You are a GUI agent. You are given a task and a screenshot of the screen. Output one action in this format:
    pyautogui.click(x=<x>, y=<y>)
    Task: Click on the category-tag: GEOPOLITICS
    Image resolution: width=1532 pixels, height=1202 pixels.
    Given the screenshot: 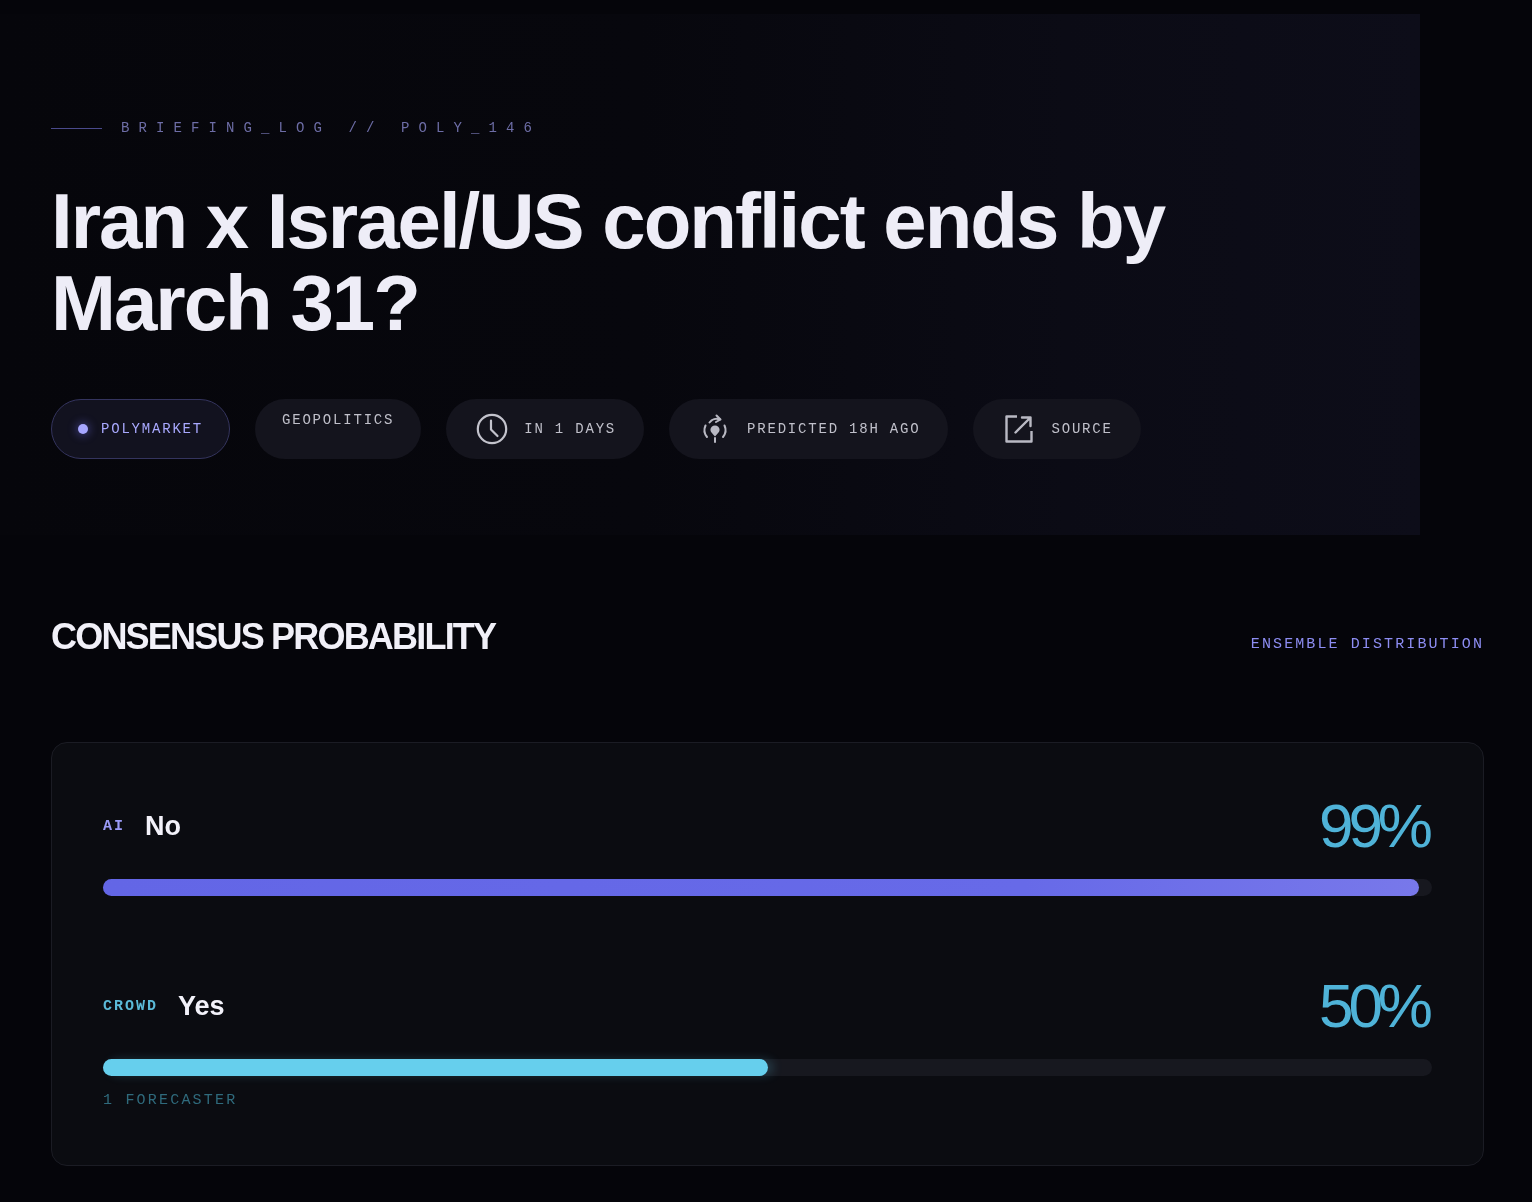 What is the action you would take?
    pyautogui.click(x=338, y=429)
    